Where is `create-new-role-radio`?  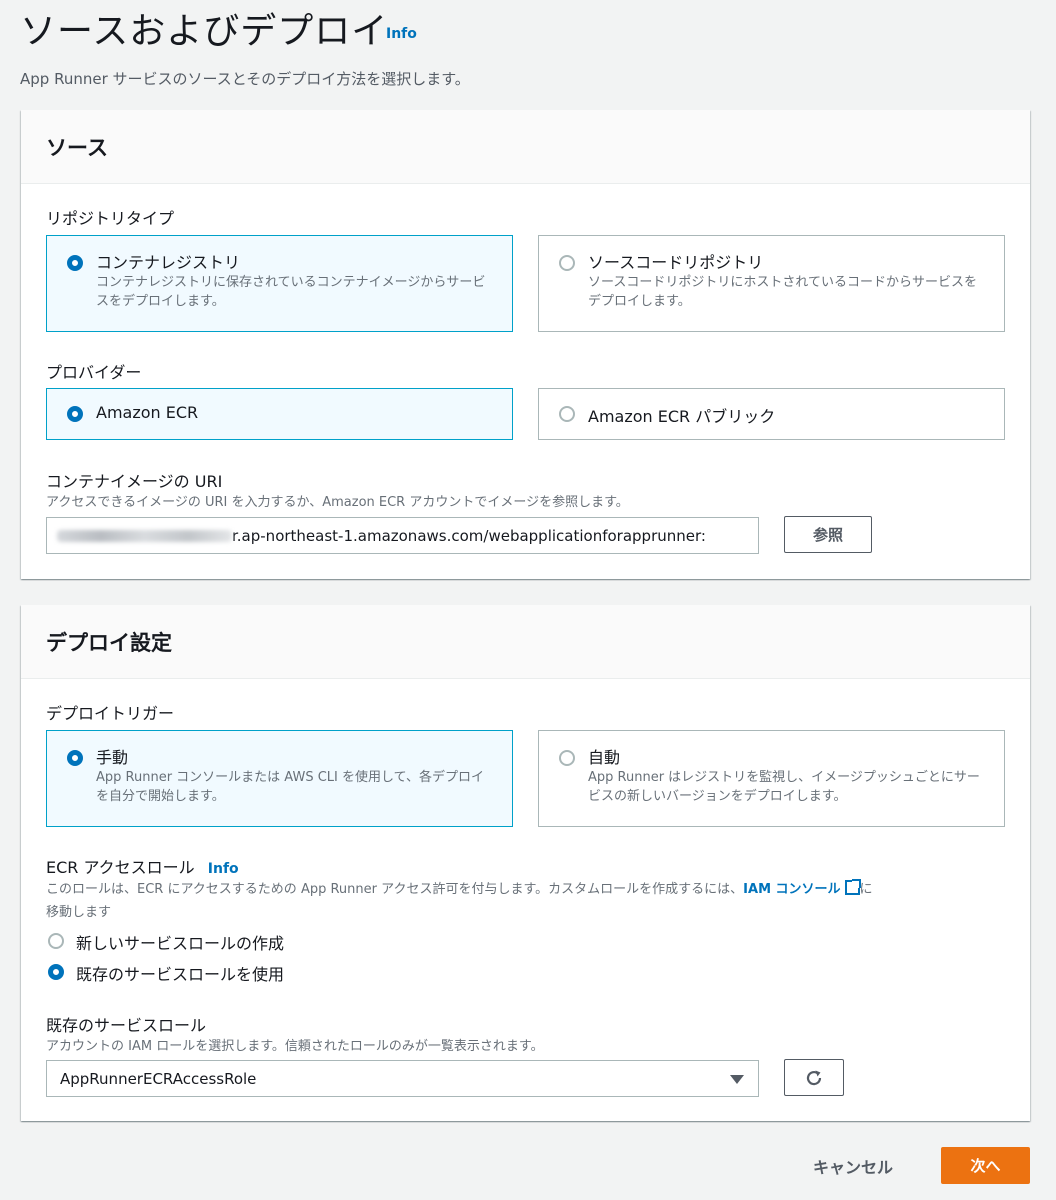
create-new-role-radio is located at coordinates (56, 941).